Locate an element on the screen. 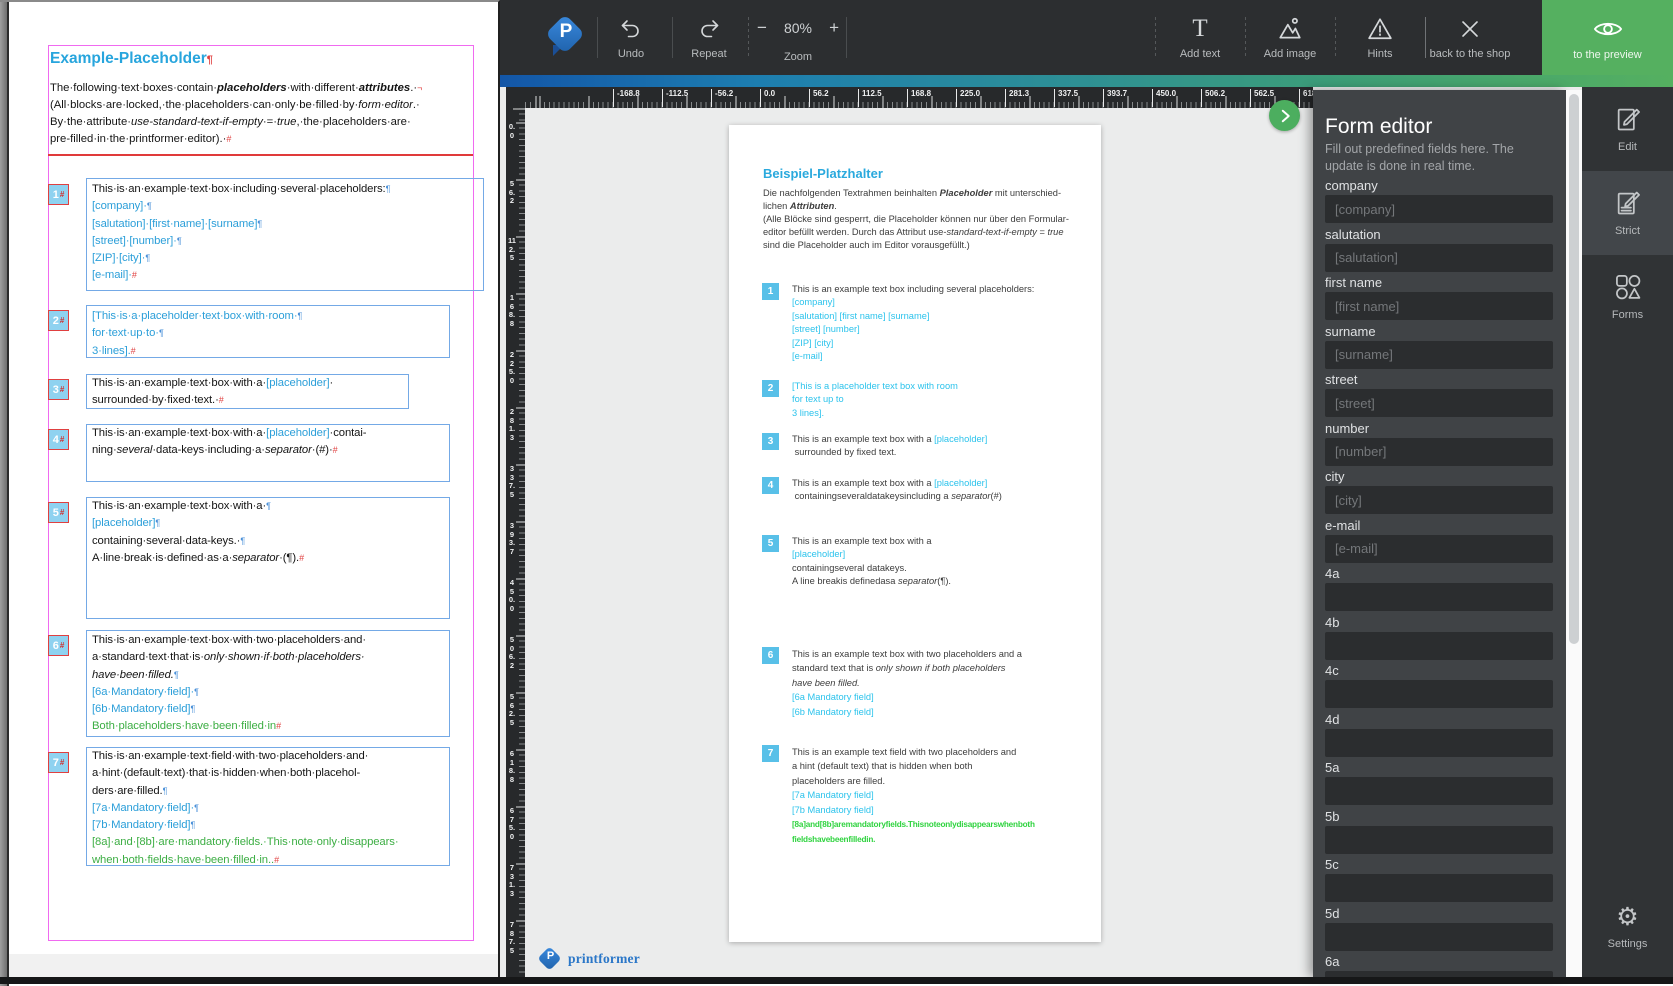  box-number: 3 is located at coordinates (55, 389).